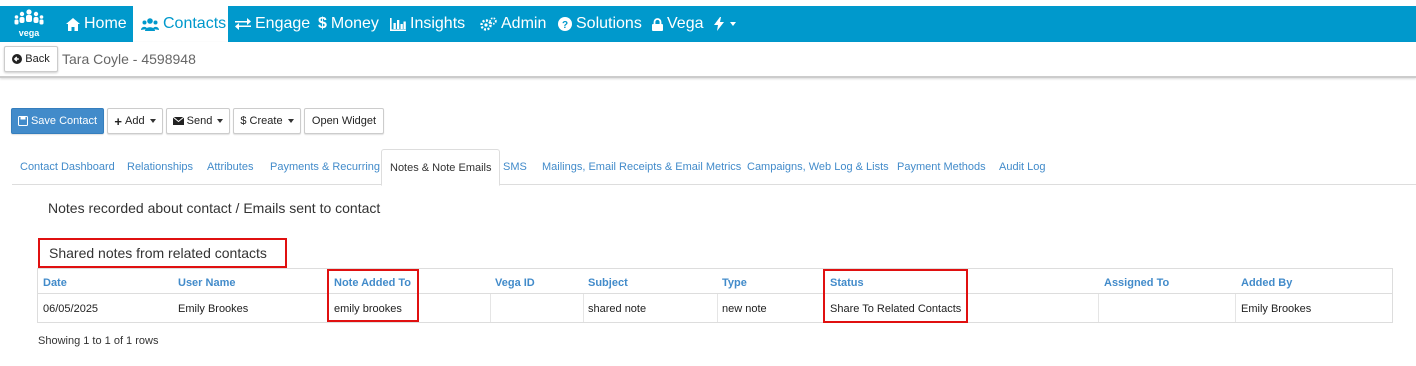 This screenshot has width=1416, height=366. What do you see at coordinates (725, 24) in the screenshot?
I see `nav-quick-actions` at bounding box center [725, 24].